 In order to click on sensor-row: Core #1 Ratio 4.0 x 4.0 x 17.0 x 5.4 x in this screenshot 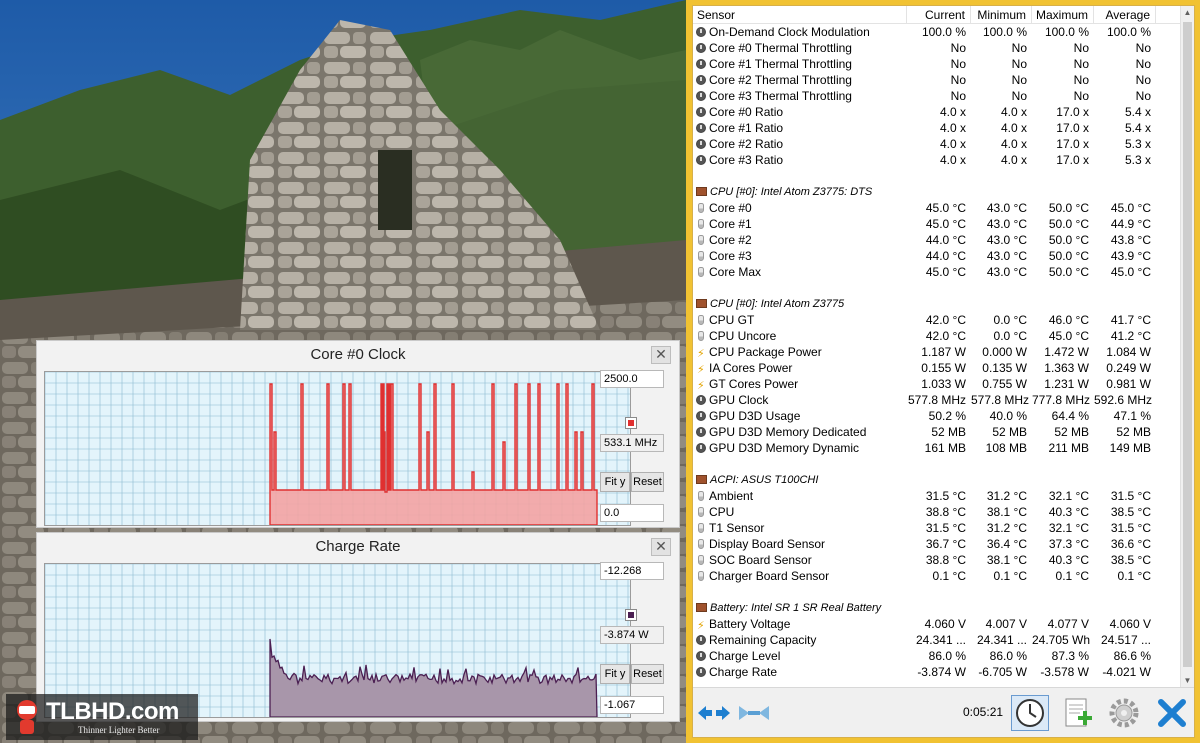, I will do `click(936, 128)`.